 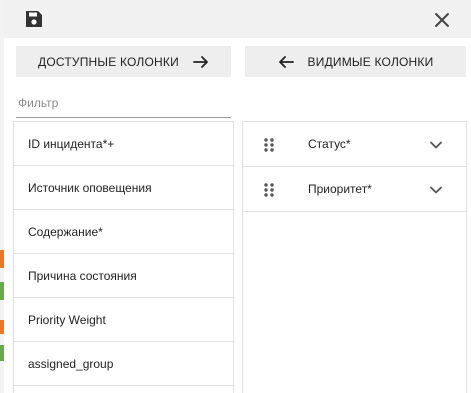 What do you see at coordinates (237, 19) in the screenshot?
I see `dialog-toolbar` at bounding box center [237, 19].